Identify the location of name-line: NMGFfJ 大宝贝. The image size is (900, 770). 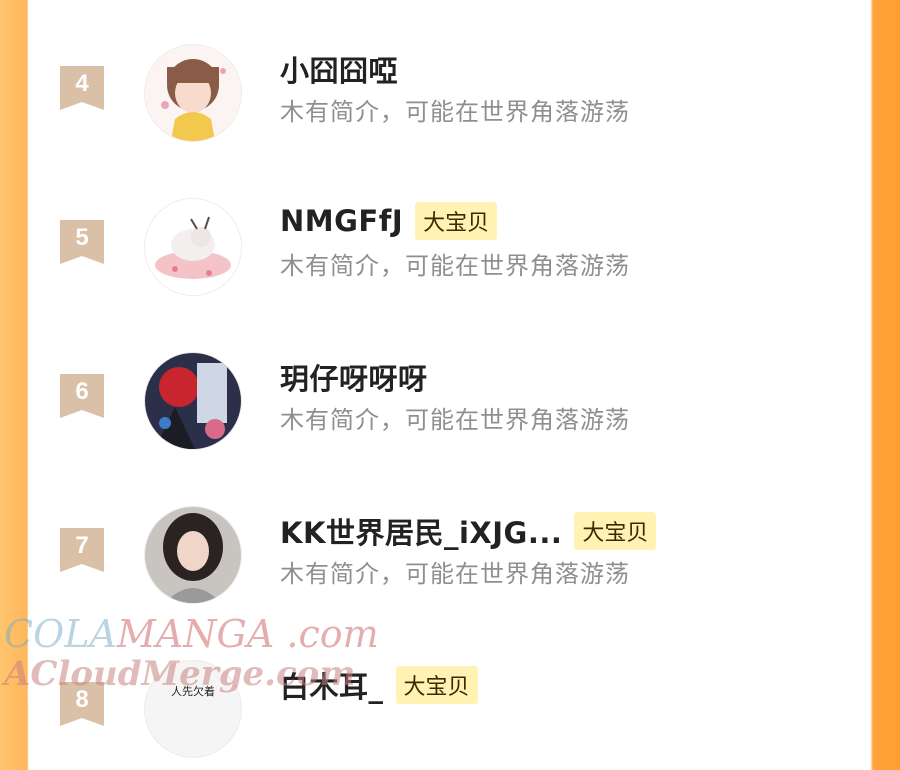
(389, 221).